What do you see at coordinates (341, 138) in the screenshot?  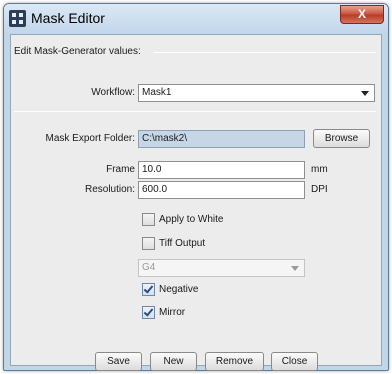 I see `browse-button: Browse` at bounding box center [341, 138].